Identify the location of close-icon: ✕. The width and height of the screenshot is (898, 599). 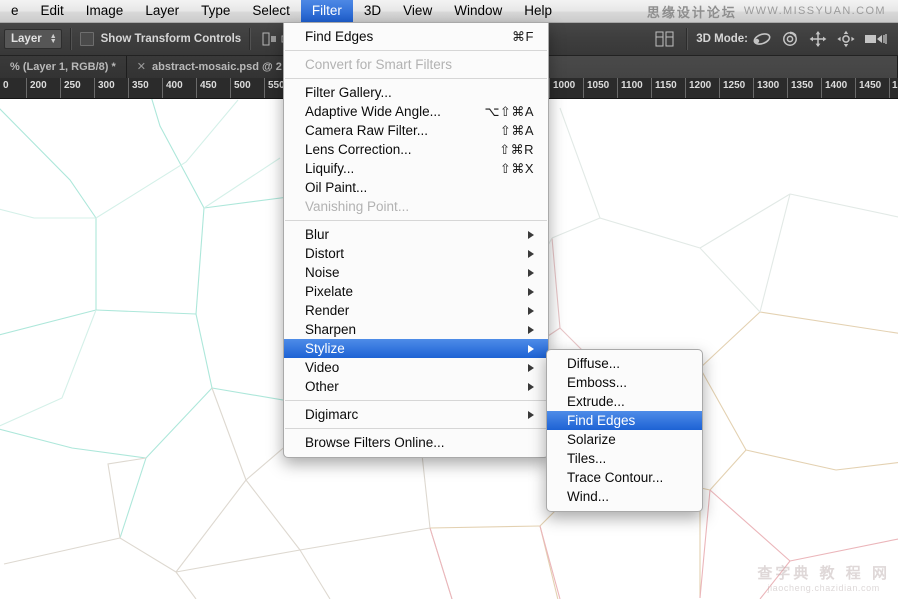
(141, 66).